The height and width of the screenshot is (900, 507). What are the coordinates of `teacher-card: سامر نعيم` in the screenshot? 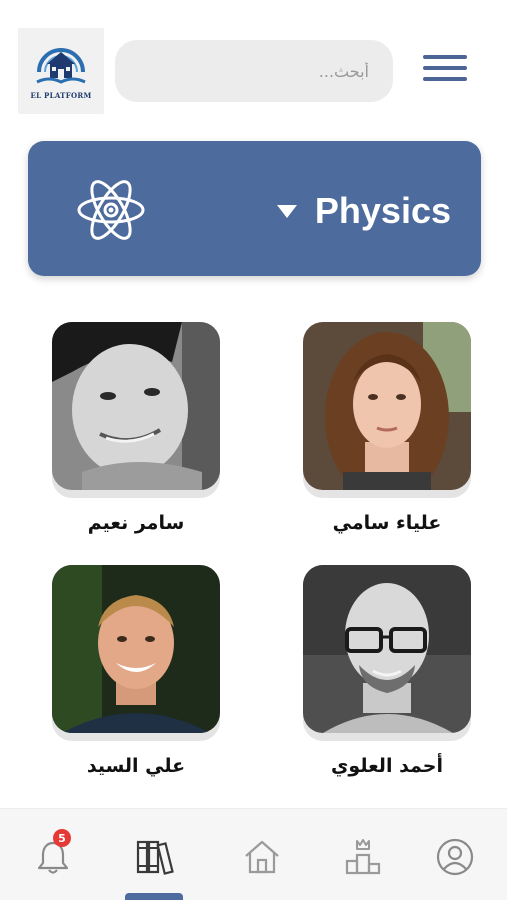 It's located at (136, 428).